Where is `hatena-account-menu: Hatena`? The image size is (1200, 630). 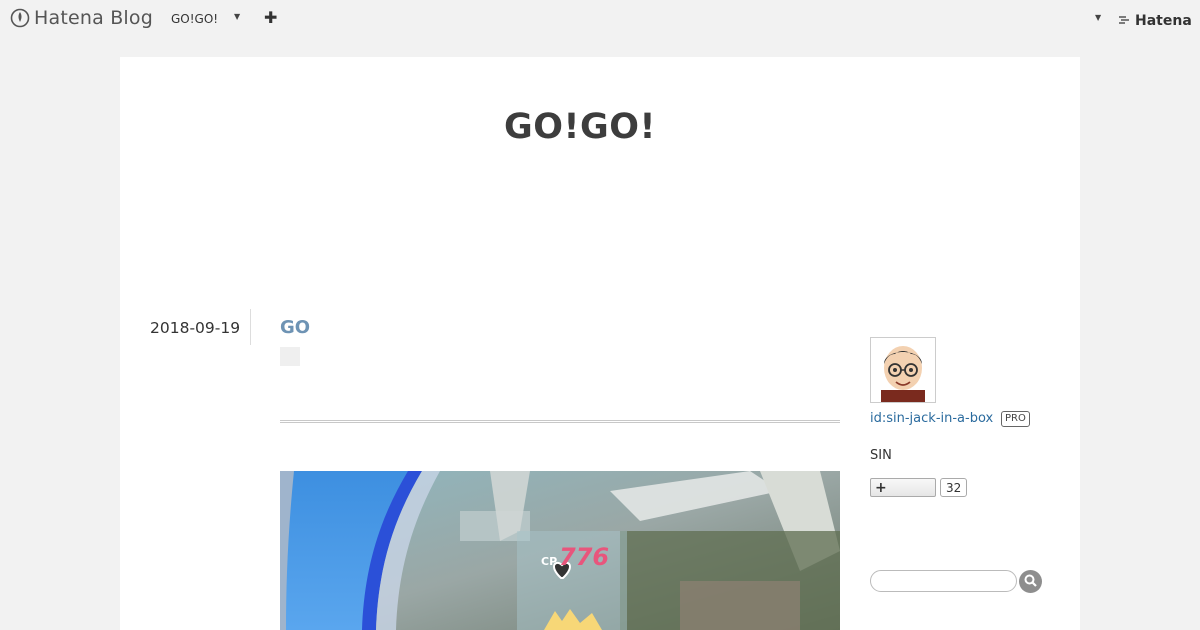
hatena-account-menu: Hatena is located at coordinates (1155, 20).